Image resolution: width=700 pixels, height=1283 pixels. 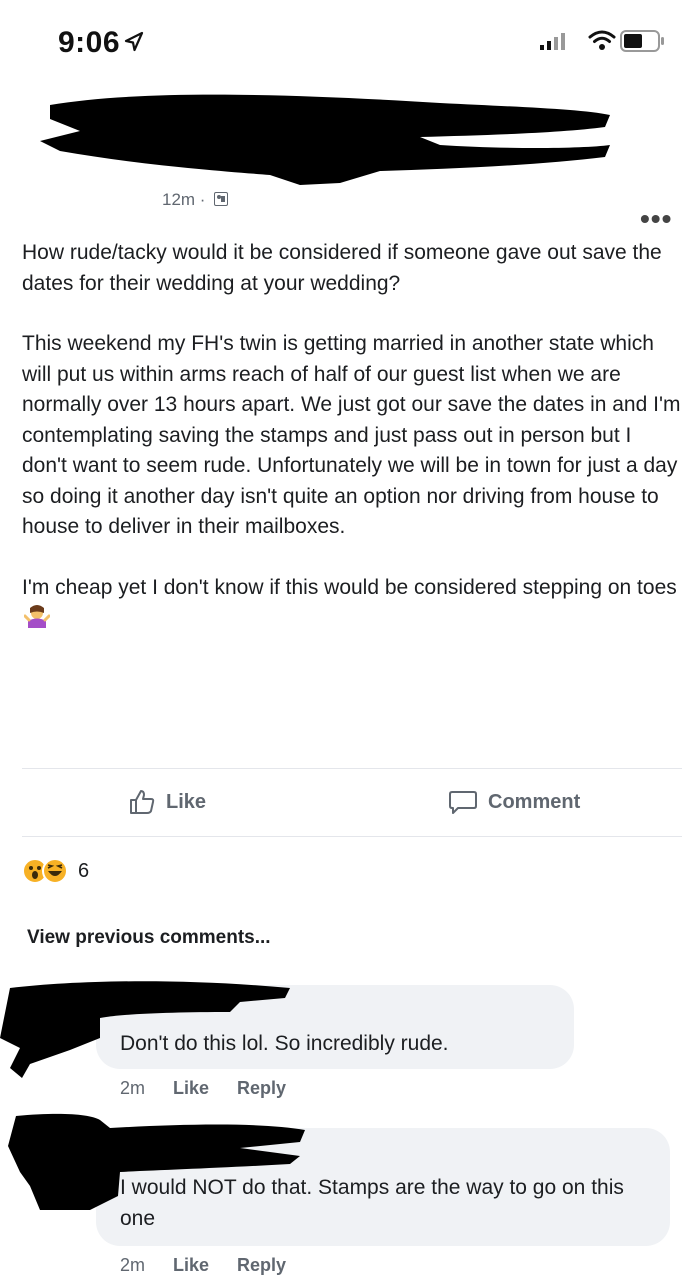 I want to click on like-button: Like, so click(x=167, y=802).